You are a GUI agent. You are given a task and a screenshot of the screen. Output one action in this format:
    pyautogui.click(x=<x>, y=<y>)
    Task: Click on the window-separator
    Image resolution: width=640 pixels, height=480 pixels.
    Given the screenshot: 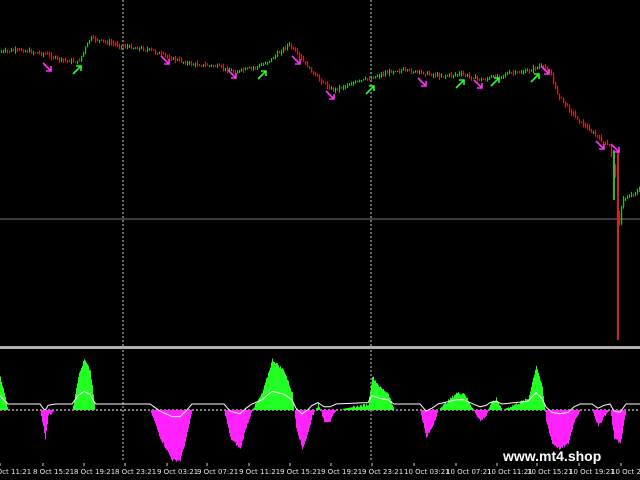 What is the action you would take?
    pyautogui.click(x=320, y=347)
    